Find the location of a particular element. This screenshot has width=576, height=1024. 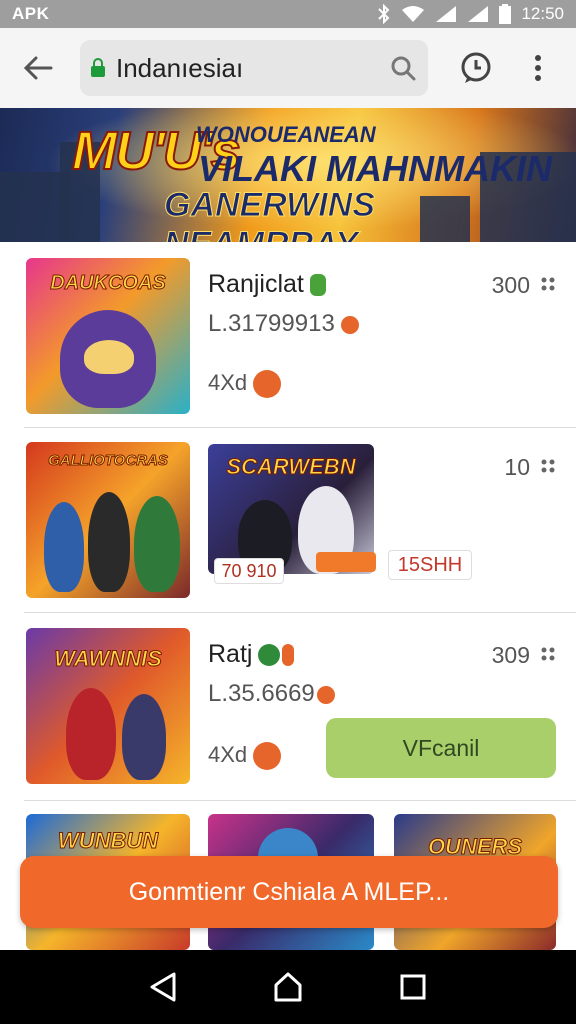

signal-icon is located at coordinates (446, 14).